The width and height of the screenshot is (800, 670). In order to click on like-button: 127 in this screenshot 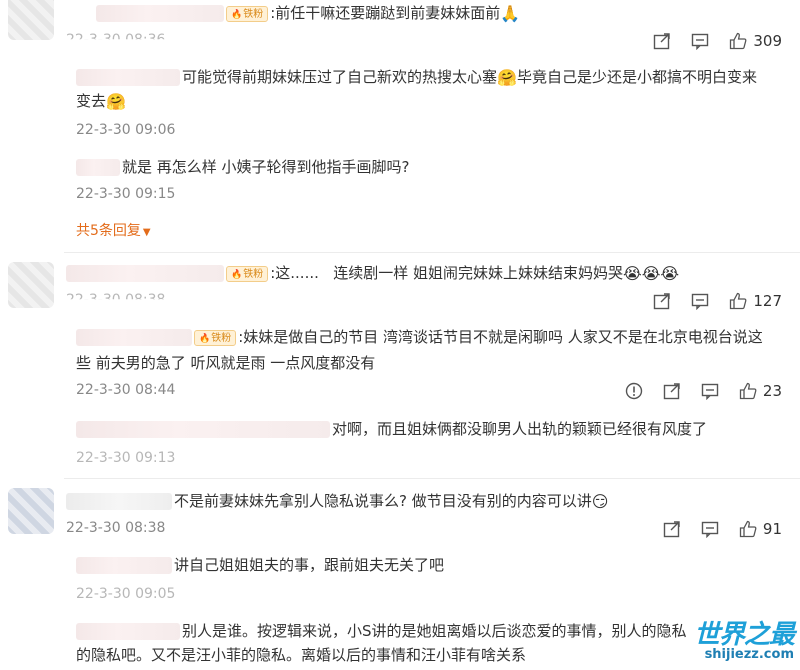, I will do `click(755, 301)`.